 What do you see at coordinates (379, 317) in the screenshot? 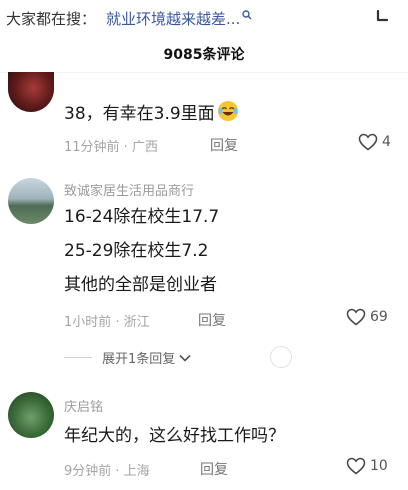
I see `like-count: 69` at bounding box center [379, 317].